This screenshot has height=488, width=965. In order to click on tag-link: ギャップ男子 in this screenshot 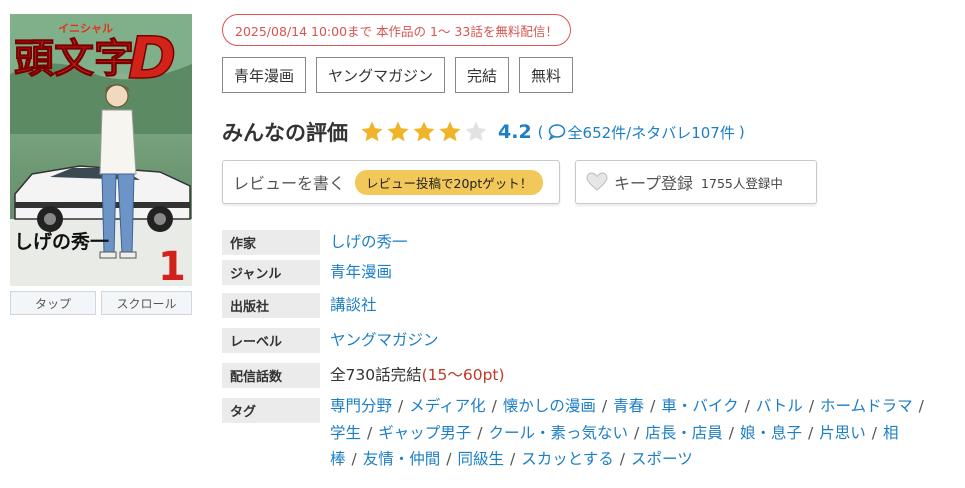, I will do `click(424, 433)`.